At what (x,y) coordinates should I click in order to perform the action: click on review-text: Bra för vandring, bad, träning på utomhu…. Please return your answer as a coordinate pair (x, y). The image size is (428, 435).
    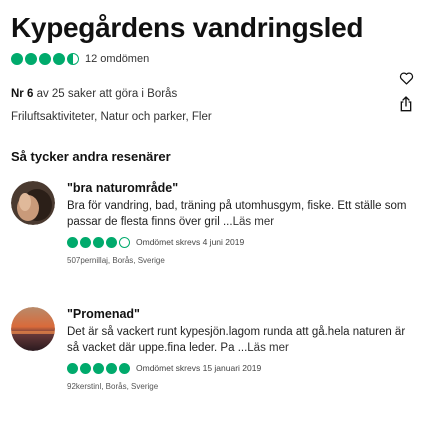
    Looking at the image, I should click on (242, 214).